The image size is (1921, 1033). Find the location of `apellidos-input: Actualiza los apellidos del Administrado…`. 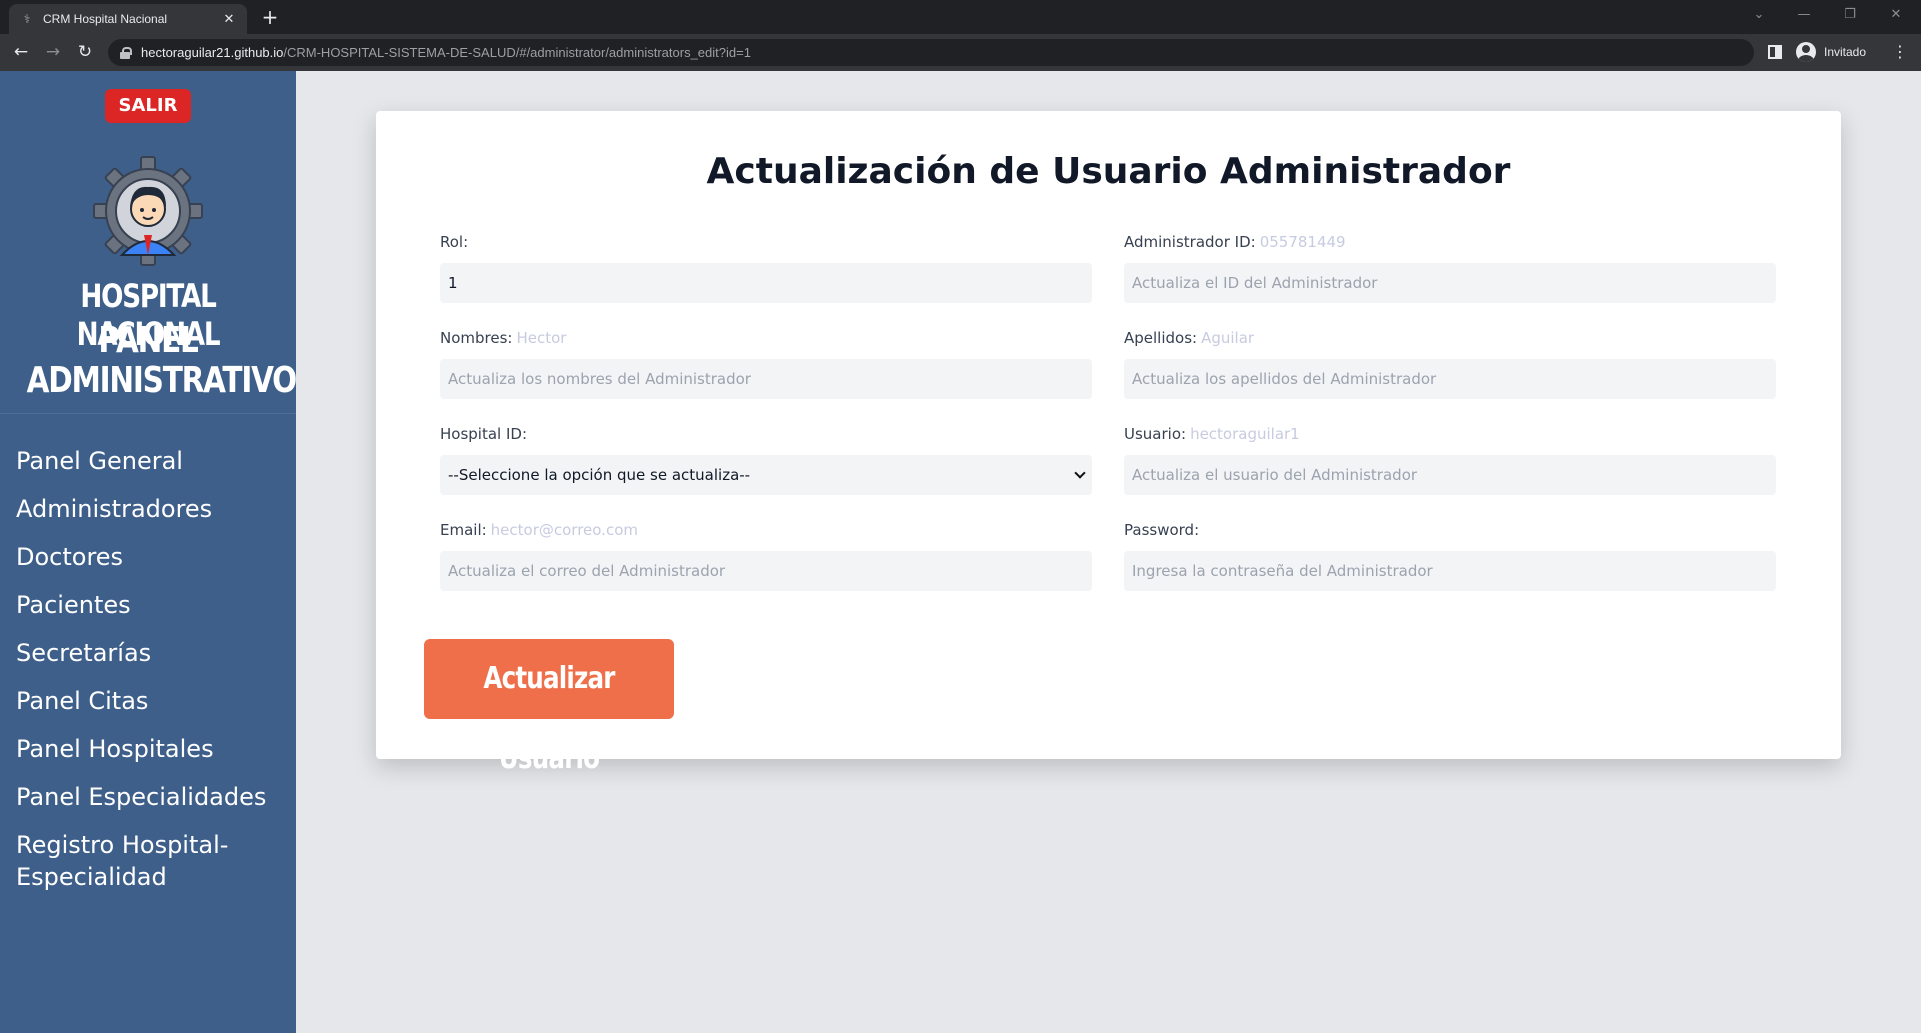

apellidos-input: Actualiza los apellidos del Administrado… is located at coordinates (1450, 379).